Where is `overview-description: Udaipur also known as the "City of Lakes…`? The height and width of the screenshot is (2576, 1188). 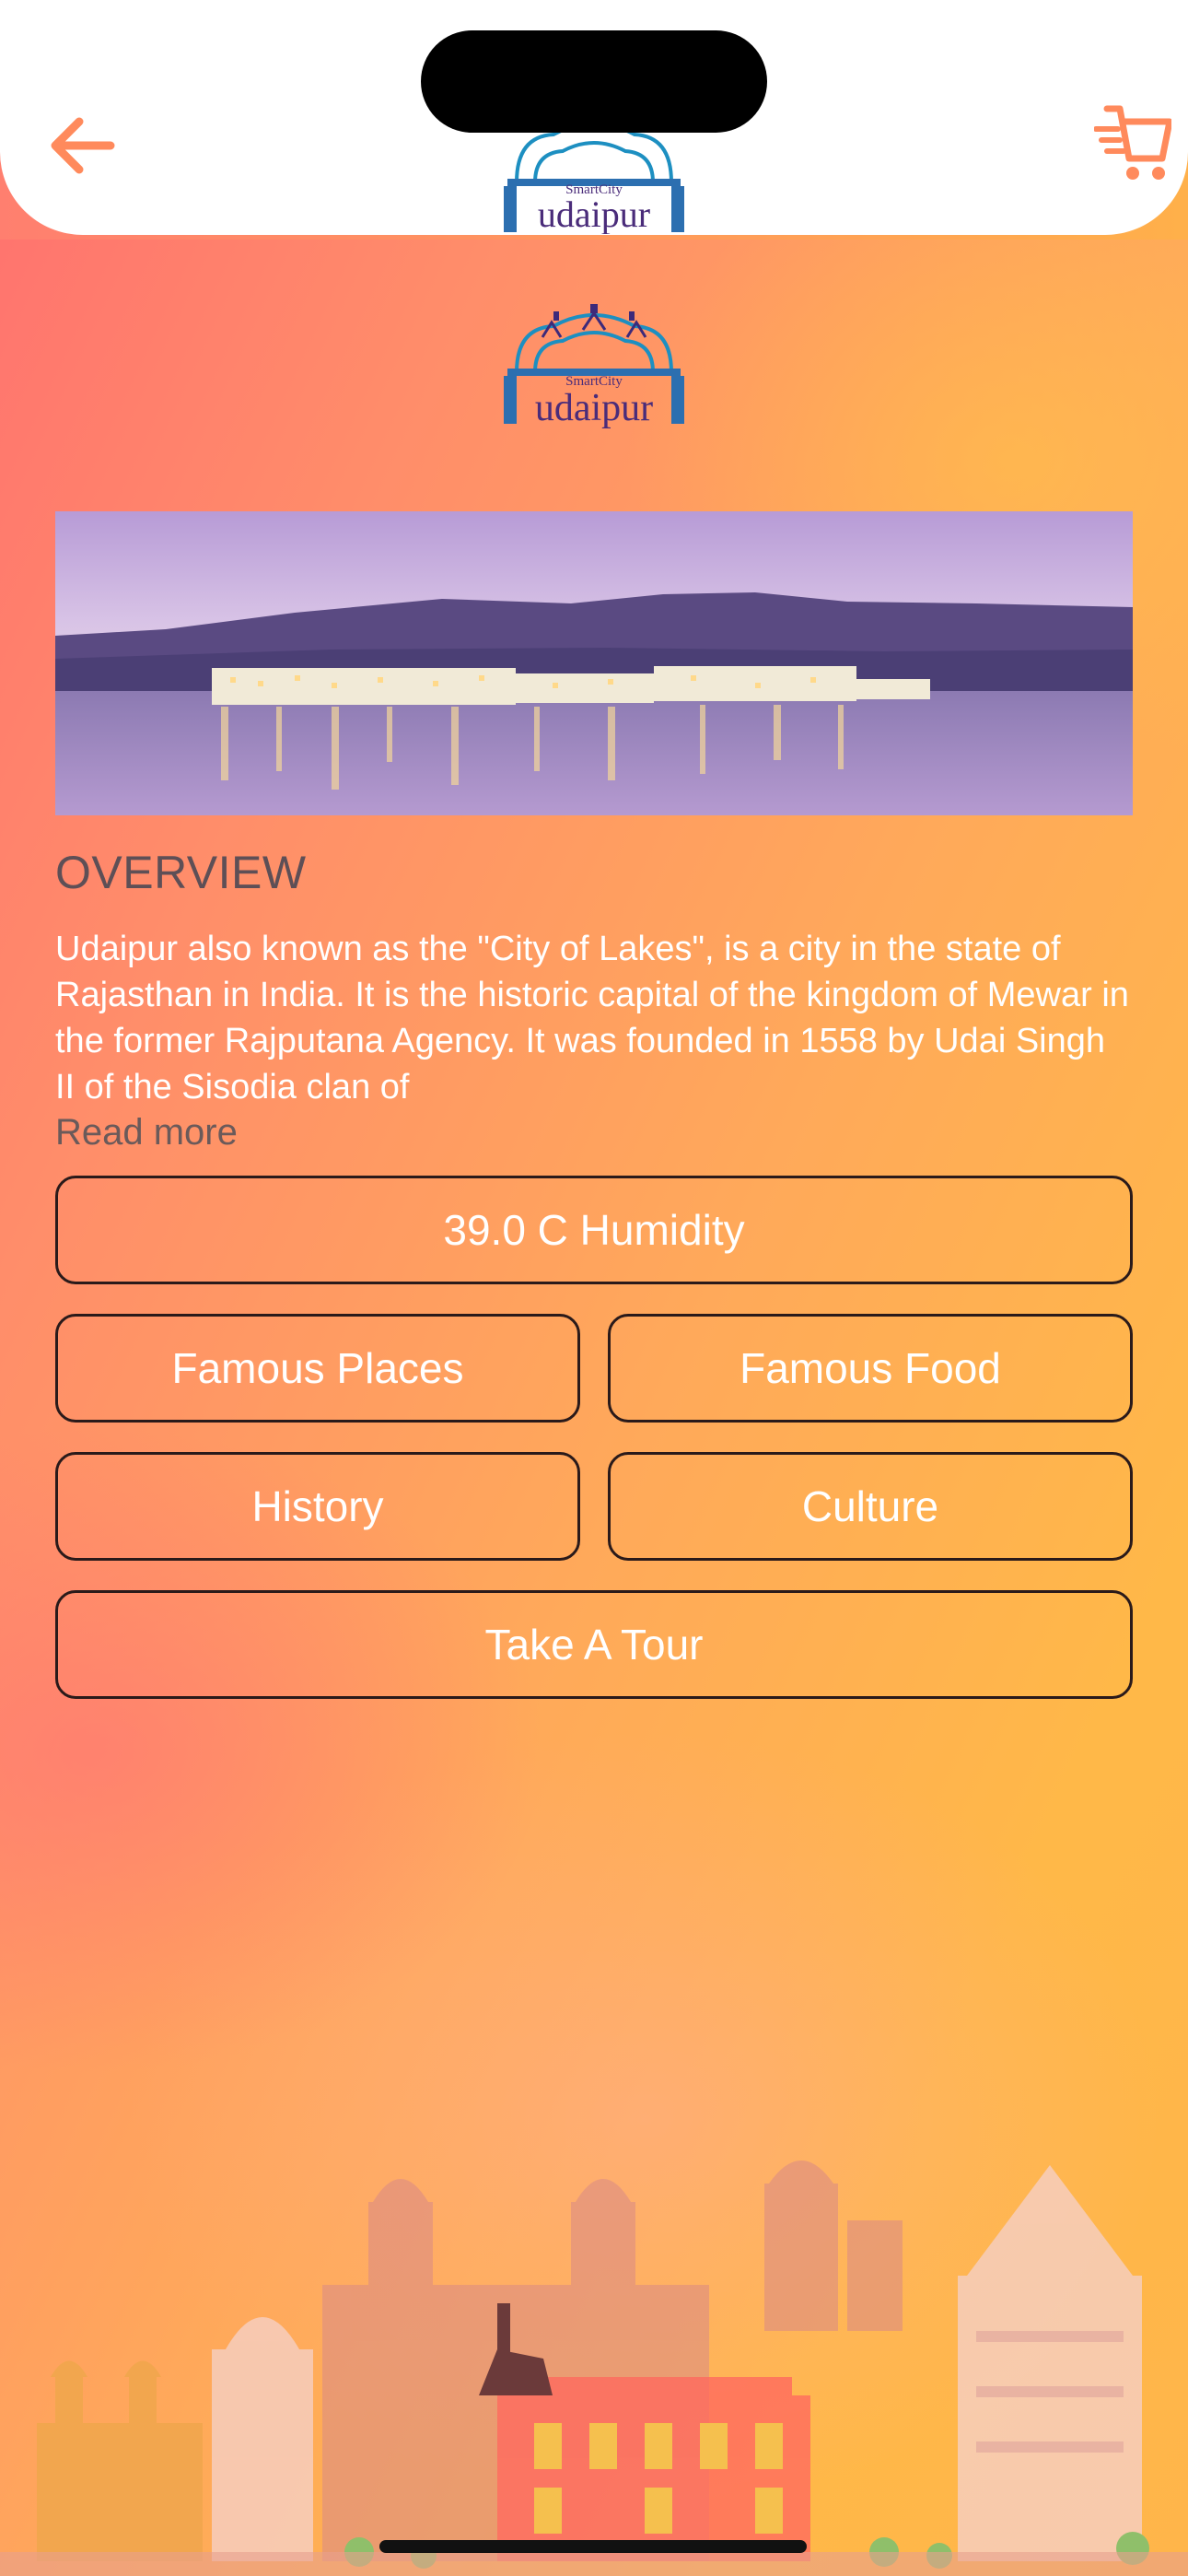 overview-description: Udaipur also known as the "City of Lakes… is located at coordinates (592, 1016).